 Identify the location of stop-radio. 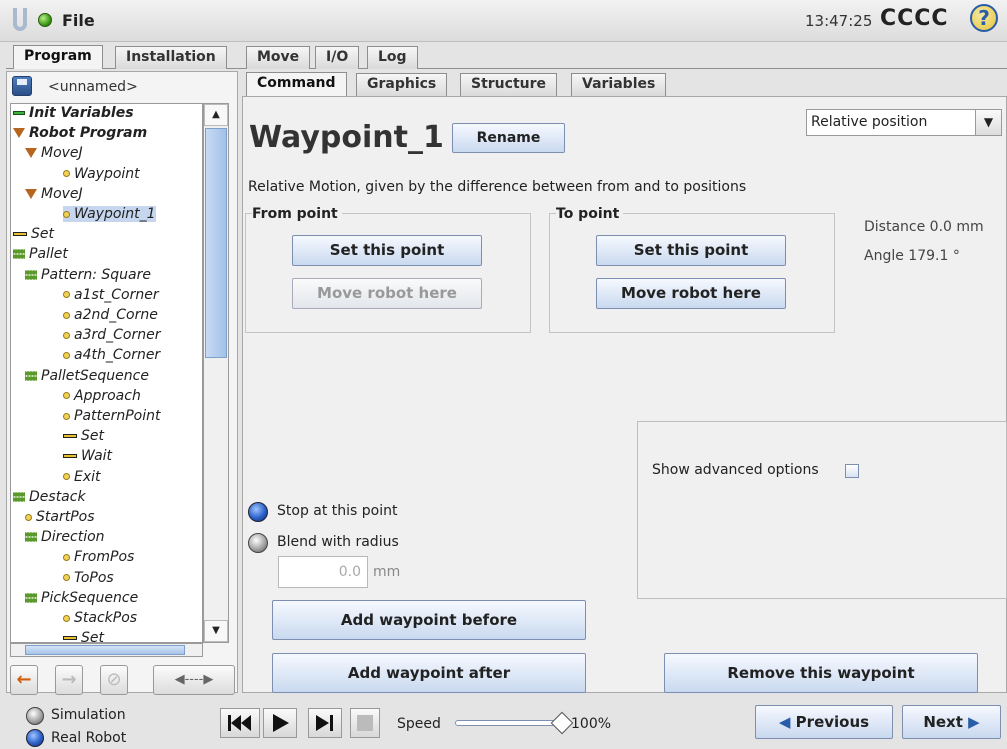
(258, 512).